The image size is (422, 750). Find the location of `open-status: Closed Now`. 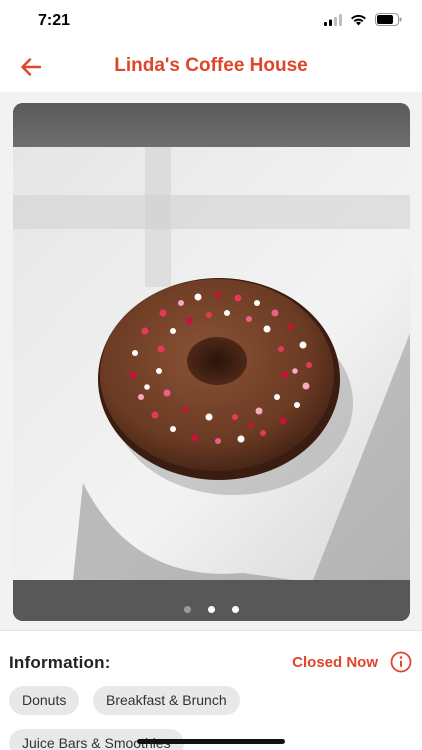

open-status: Closed Now is located at coordinates (352, 662).